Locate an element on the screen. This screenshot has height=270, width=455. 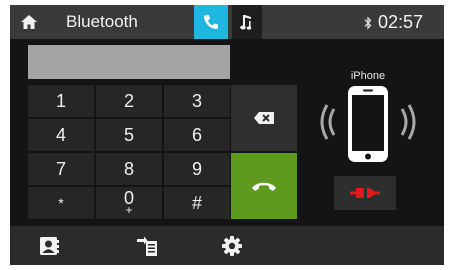
bottom-bar is located at coordinates (227, 245).